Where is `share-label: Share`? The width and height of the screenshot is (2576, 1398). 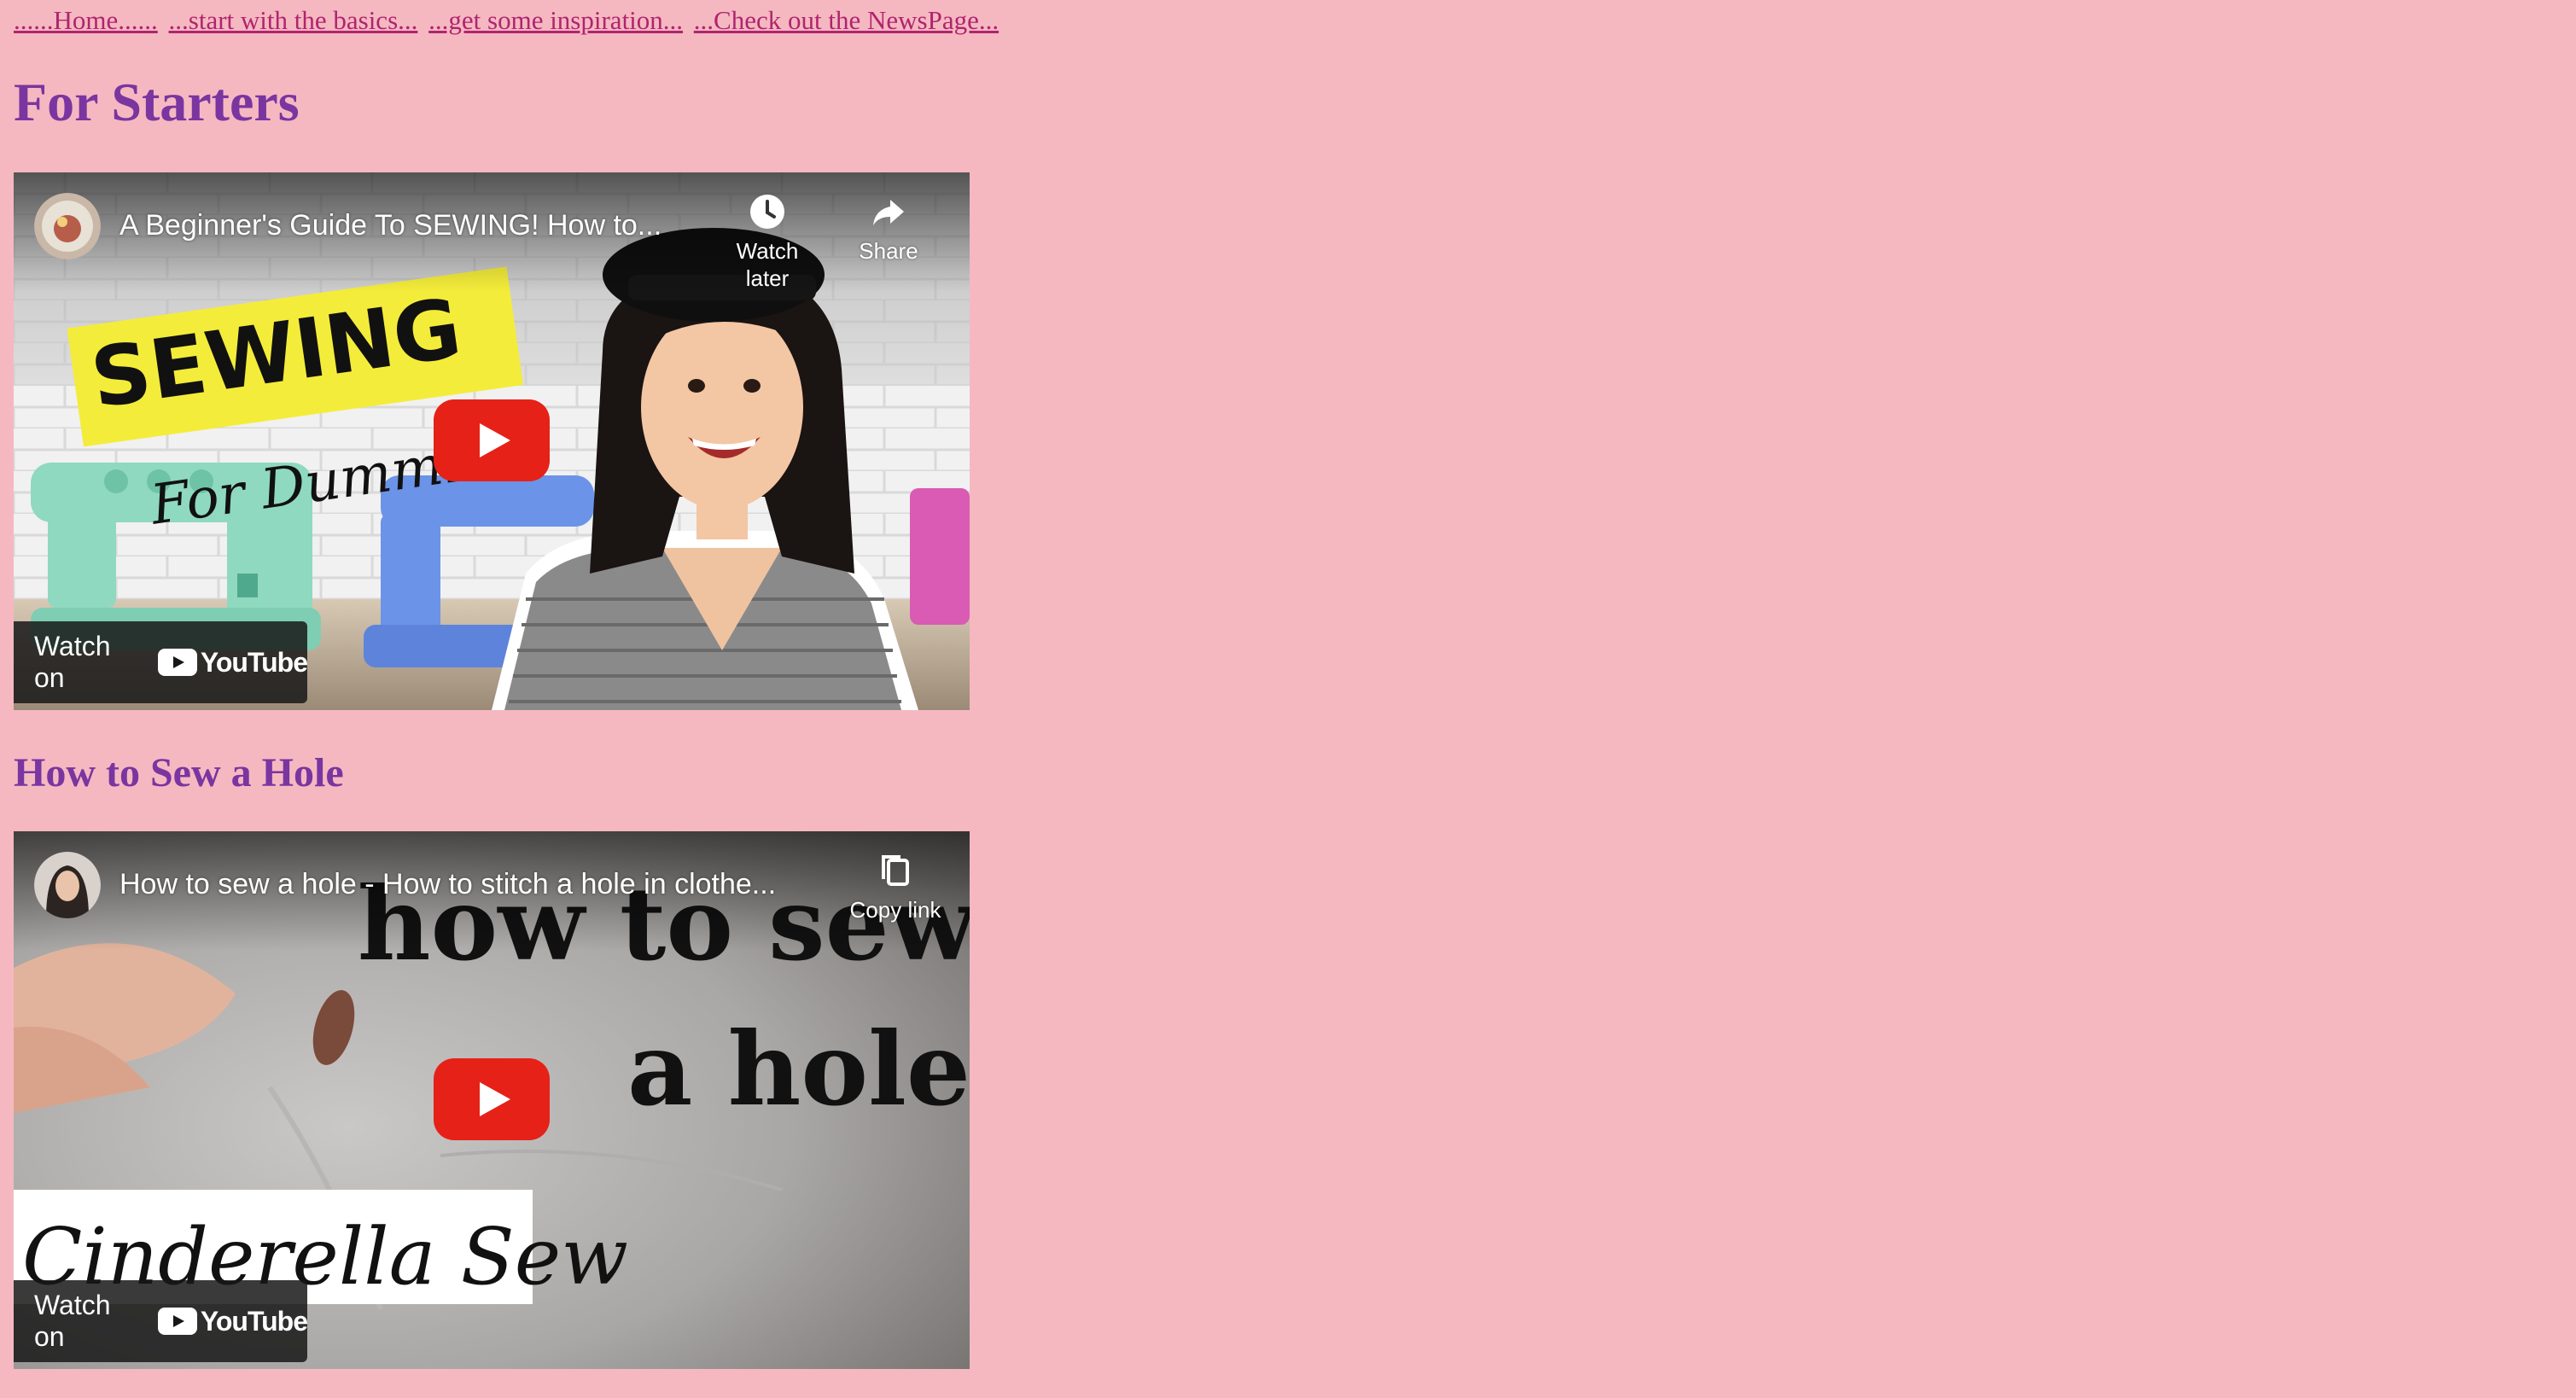 share-label: Share is located at coordinates (888, 251).